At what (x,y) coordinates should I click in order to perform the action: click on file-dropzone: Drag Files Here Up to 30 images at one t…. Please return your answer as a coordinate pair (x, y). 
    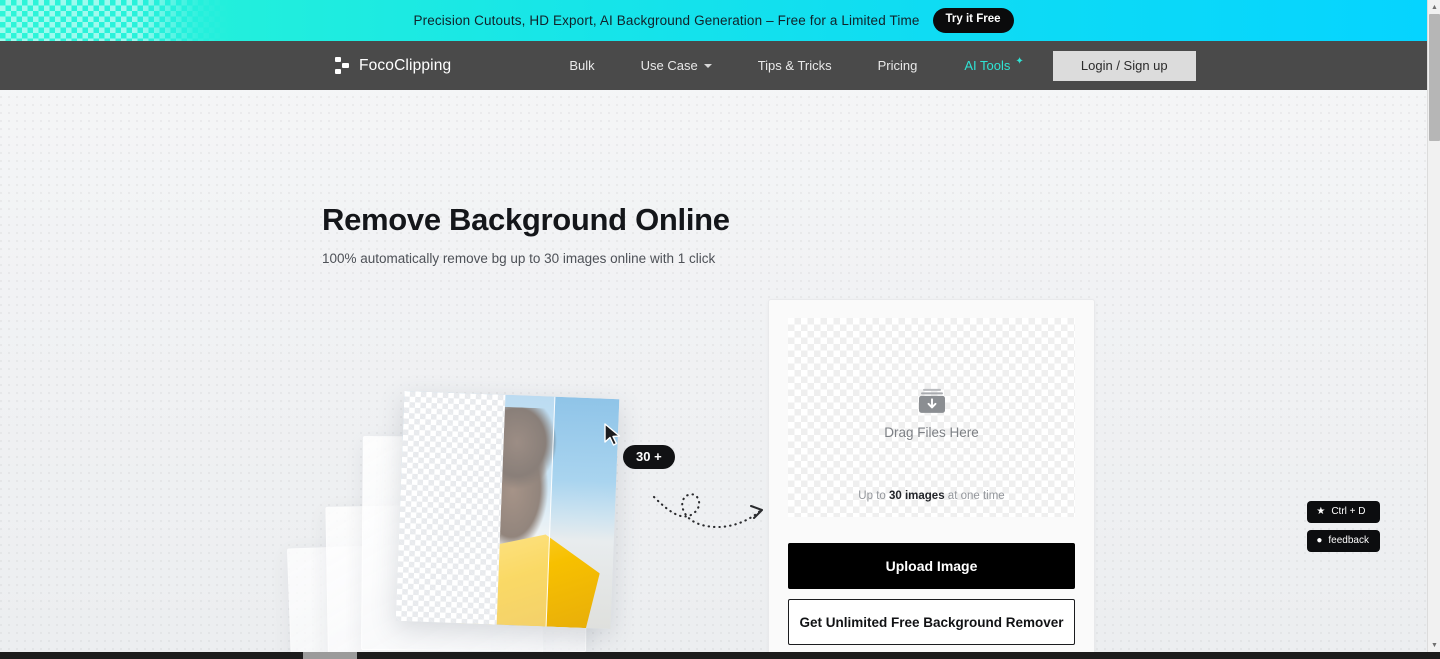
    Looking at the image, I should click on (931, 417).